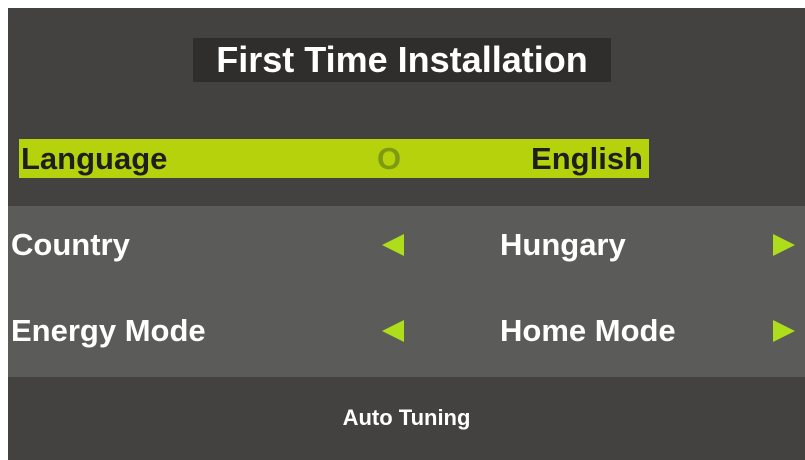 The width and height of the screenshot is (805, 460). Describe the element at coordinates (563, 244) in the screenshot. I see `country-value: Hungary` at that location.